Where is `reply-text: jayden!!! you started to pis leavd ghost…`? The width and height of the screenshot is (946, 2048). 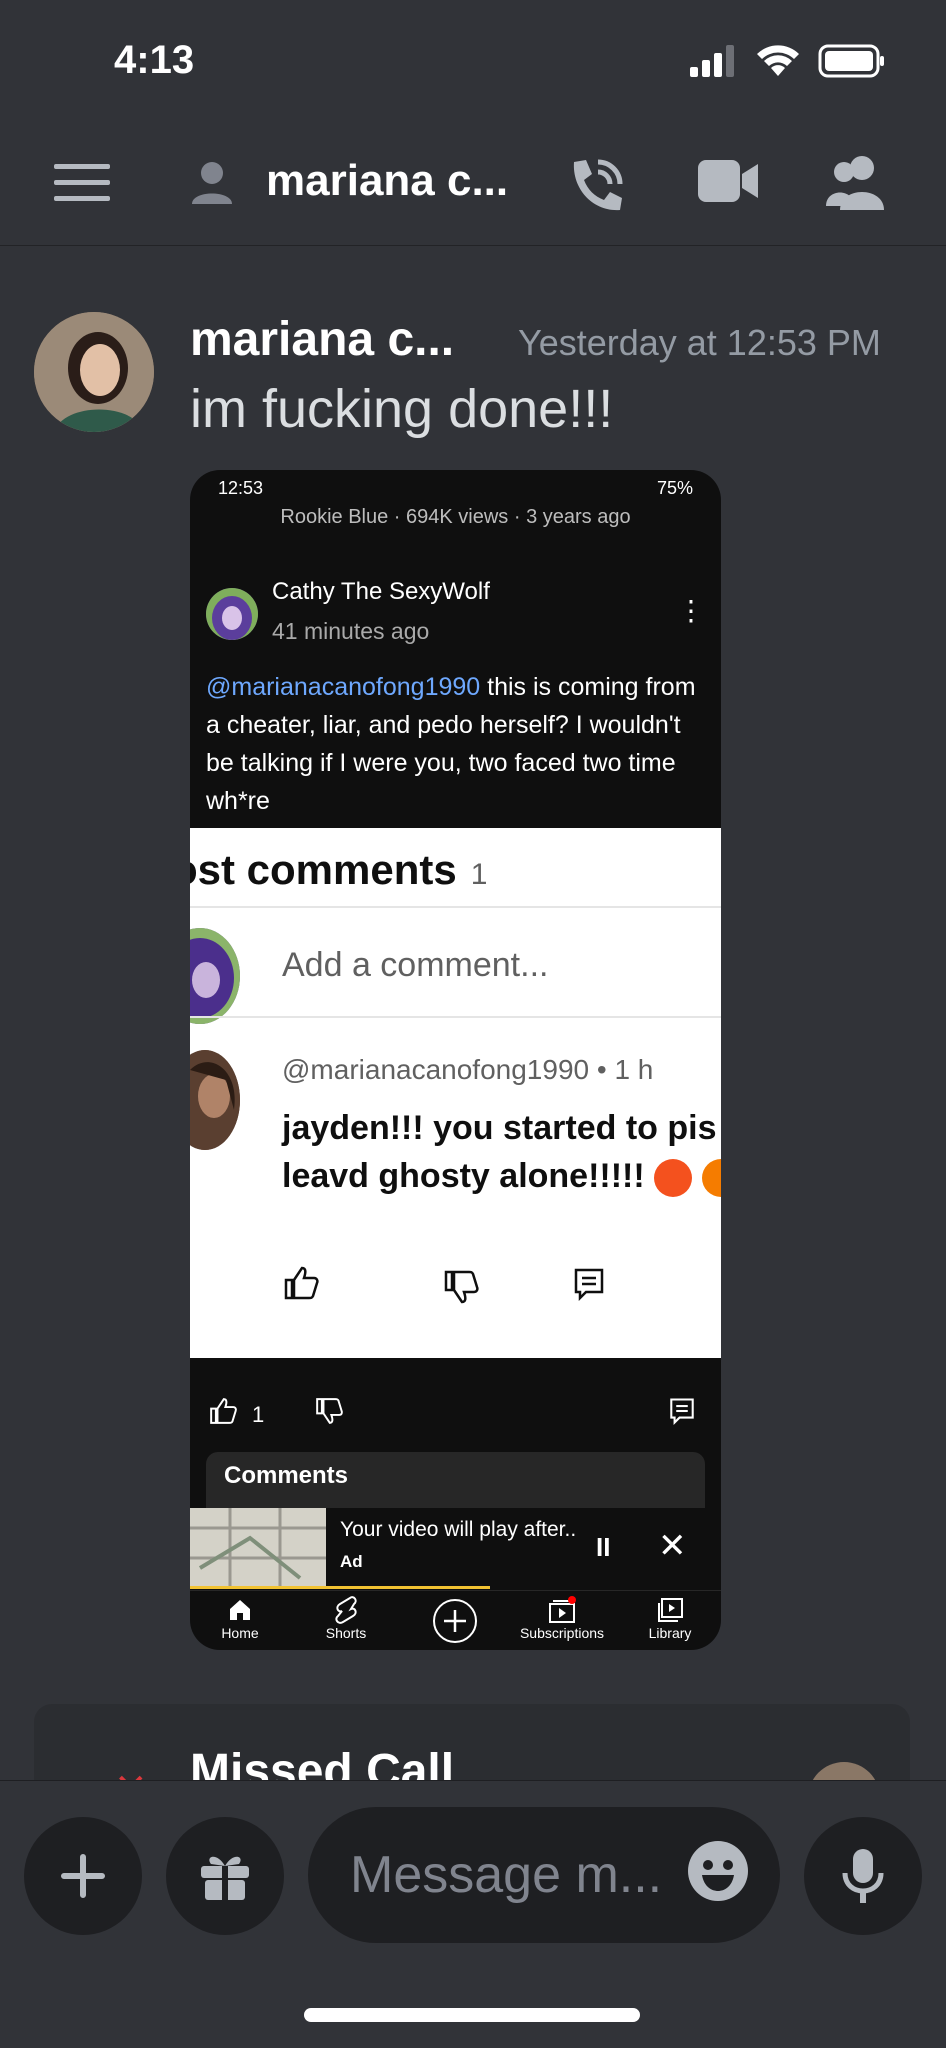
reply-text: jayden!!! you started to pis leavd ghost… is located at coordinates (501, 1152).